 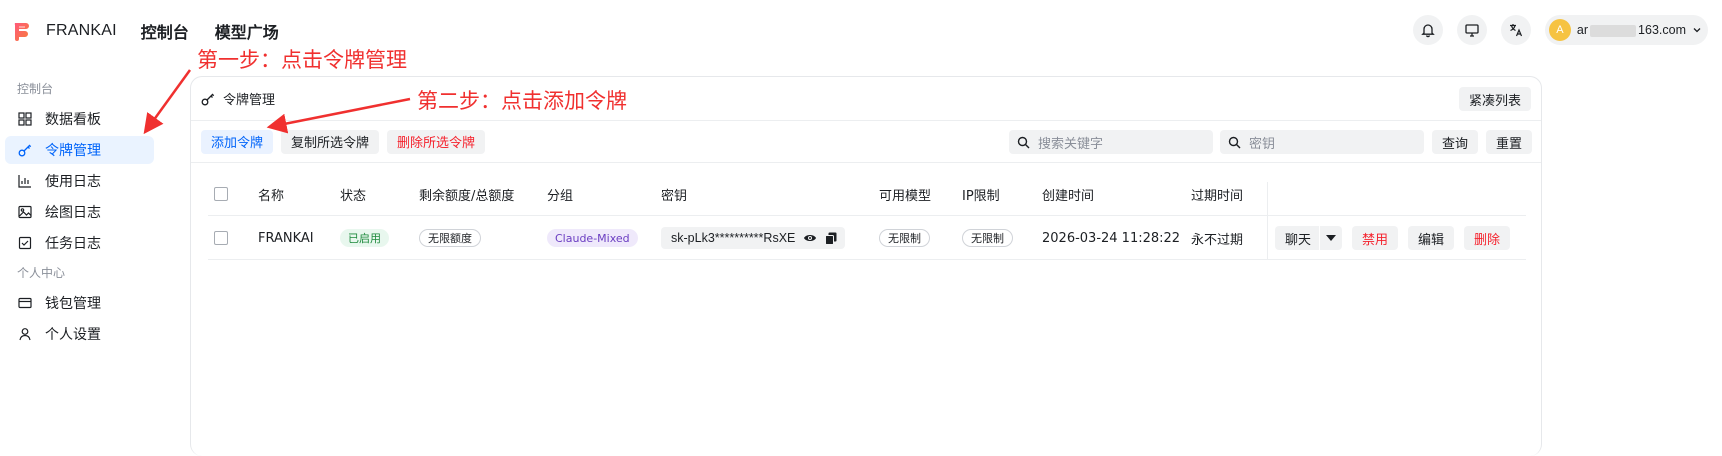 I want to click on sidebar-item-settings: 个人设置, so click(x=79, y=334).